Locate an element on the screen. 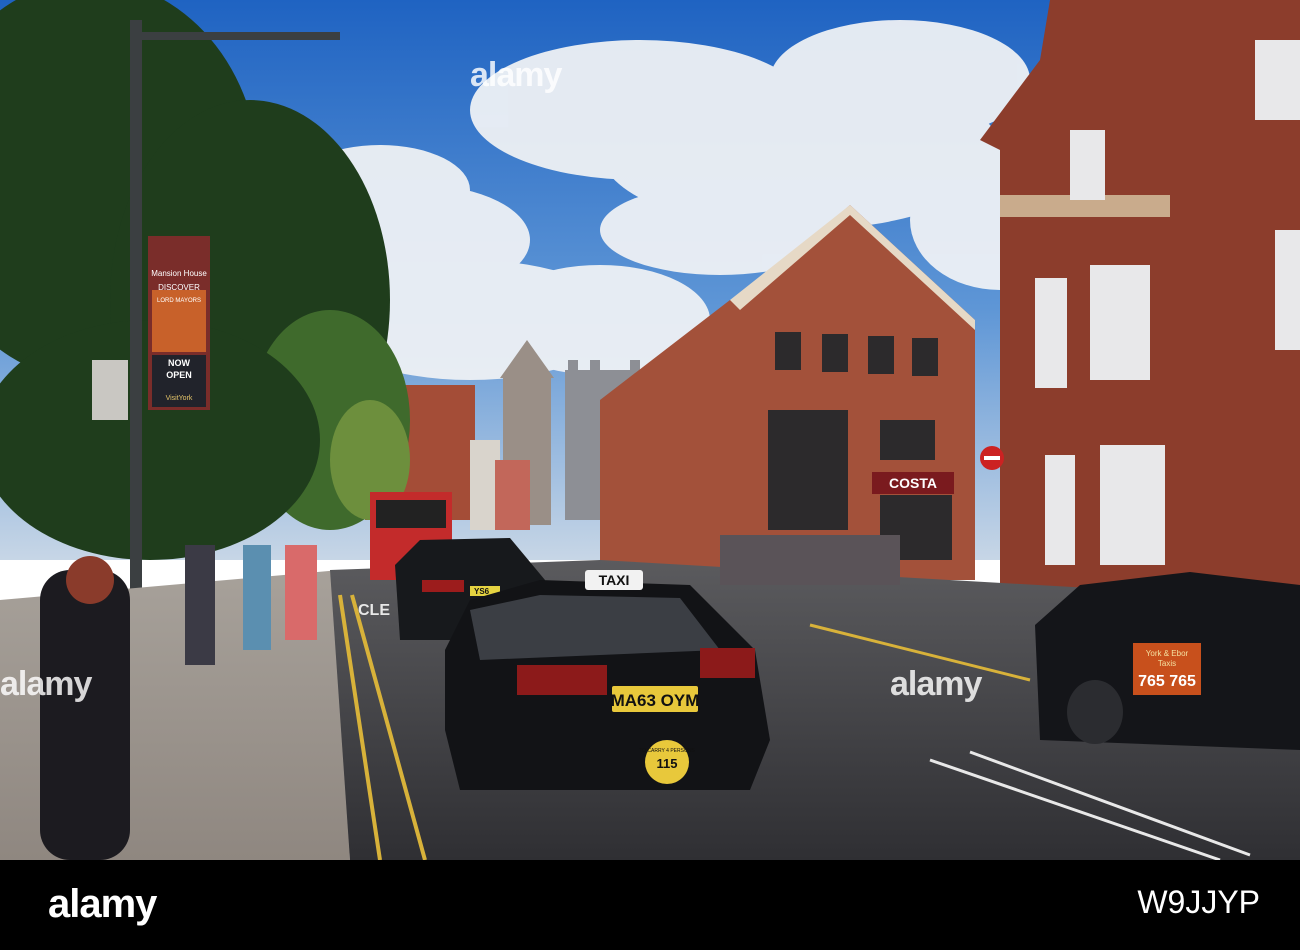  right-taxi: York & Ebor Taxis 765 765 is located at coordinates (1167, 661).